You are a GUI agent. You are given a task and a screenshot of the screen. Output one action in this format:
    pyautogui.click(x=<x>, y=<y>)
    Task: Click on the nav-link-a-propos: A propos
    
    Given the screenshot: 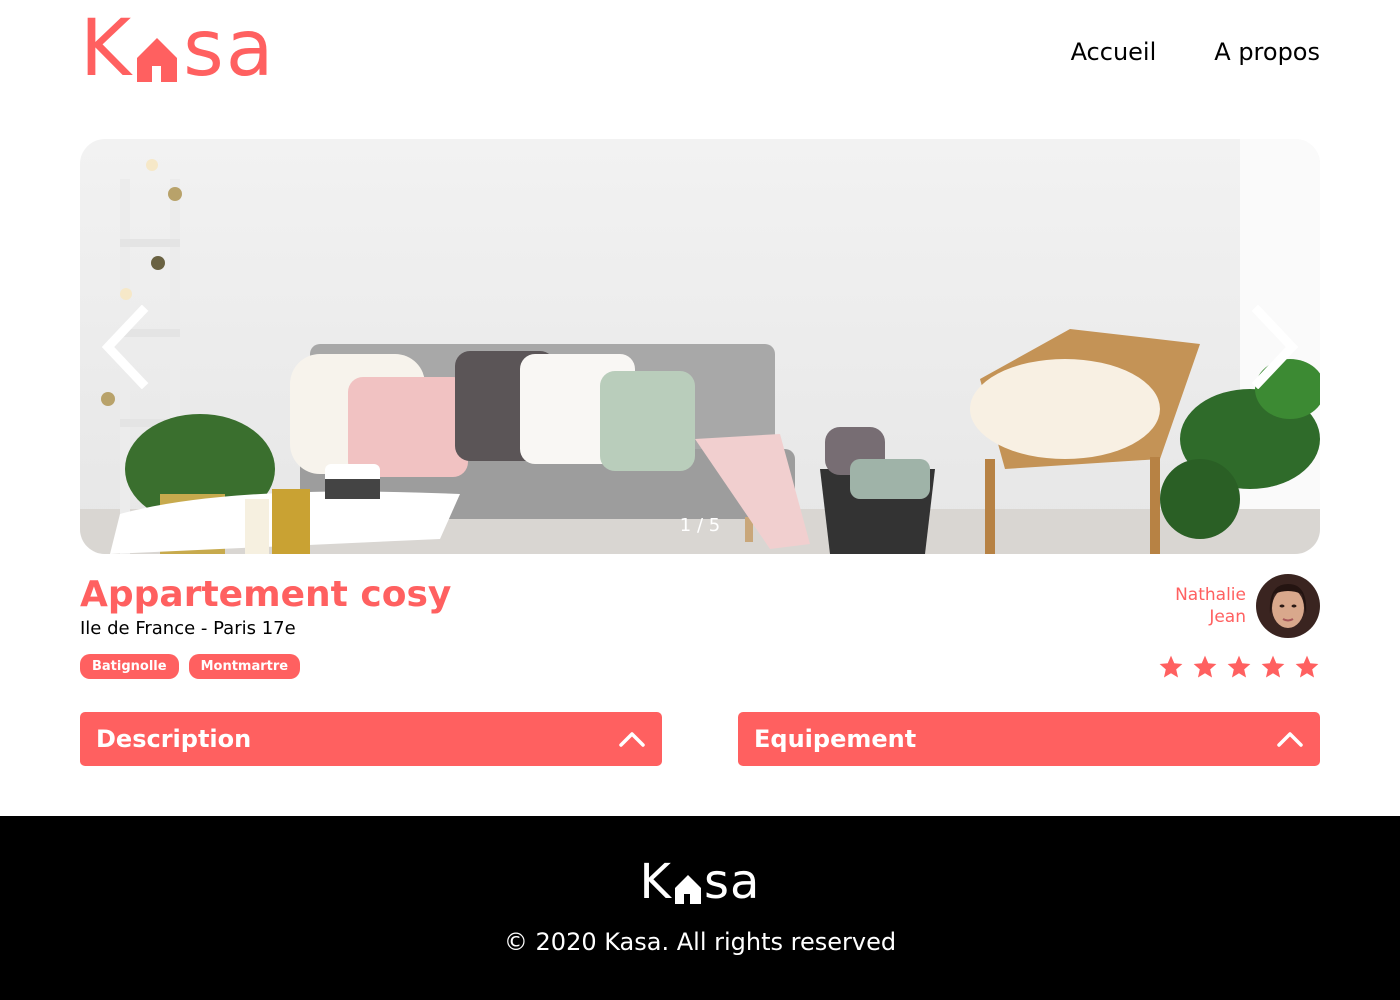 What is the action you would take?
    pyautogui.click(x=1267, y=52)
    